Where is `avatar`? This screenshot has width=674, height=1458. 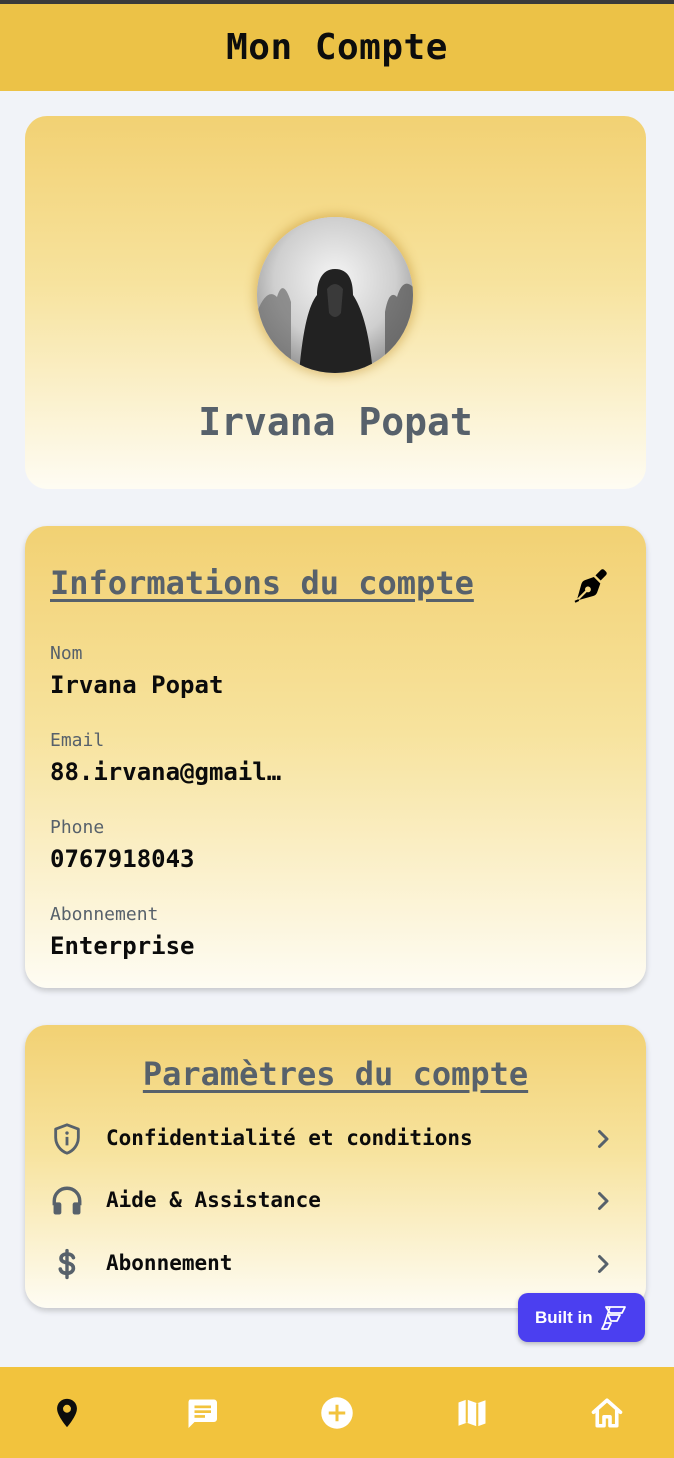 avatar is located at coordinates (335, 295).